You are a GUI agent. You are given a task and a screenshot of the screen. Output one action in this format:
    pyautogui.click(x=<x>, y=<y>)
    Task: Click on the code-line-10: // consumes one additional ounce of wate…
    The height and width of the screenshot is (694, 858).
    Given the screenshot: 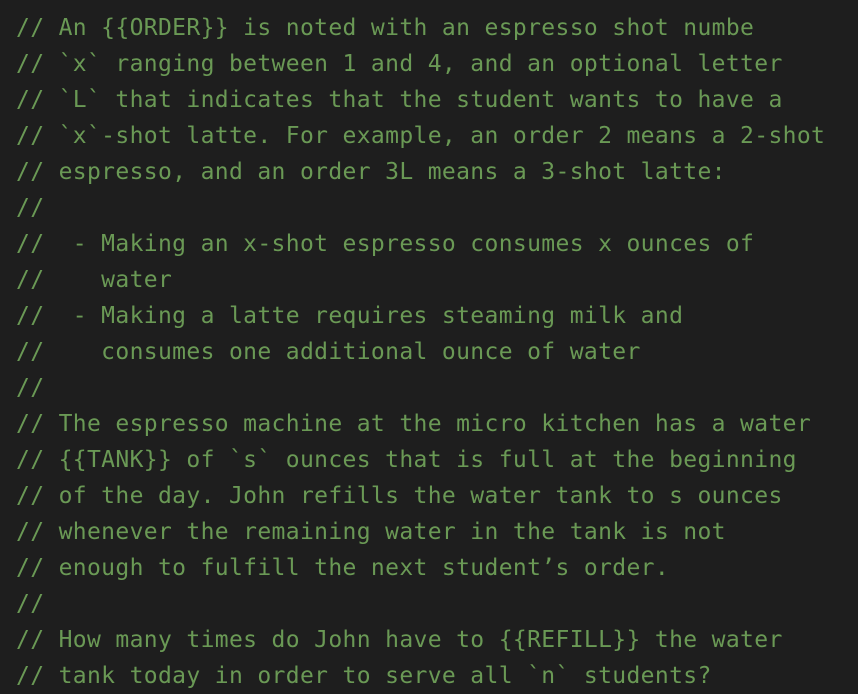 What is the action you would take?
    pyautogui.click(x=328, y=352)
    